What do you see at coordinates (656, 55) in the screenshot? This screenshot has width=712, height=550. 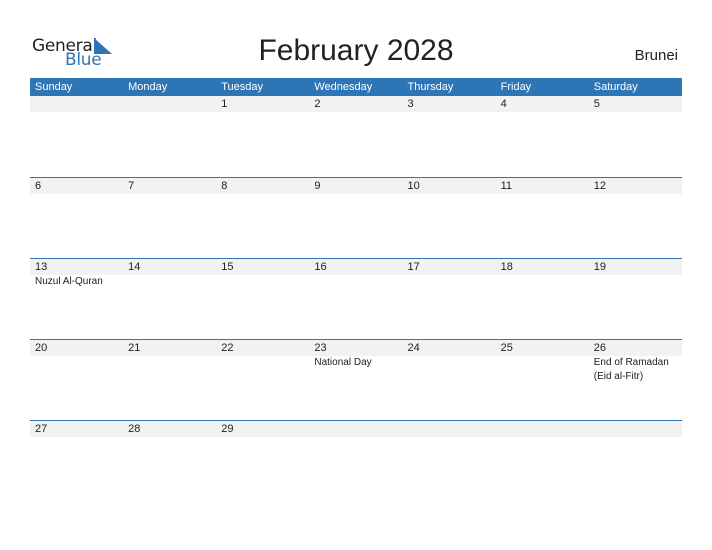 I see `country-label: Brunei` at bounding box center [656, 55].